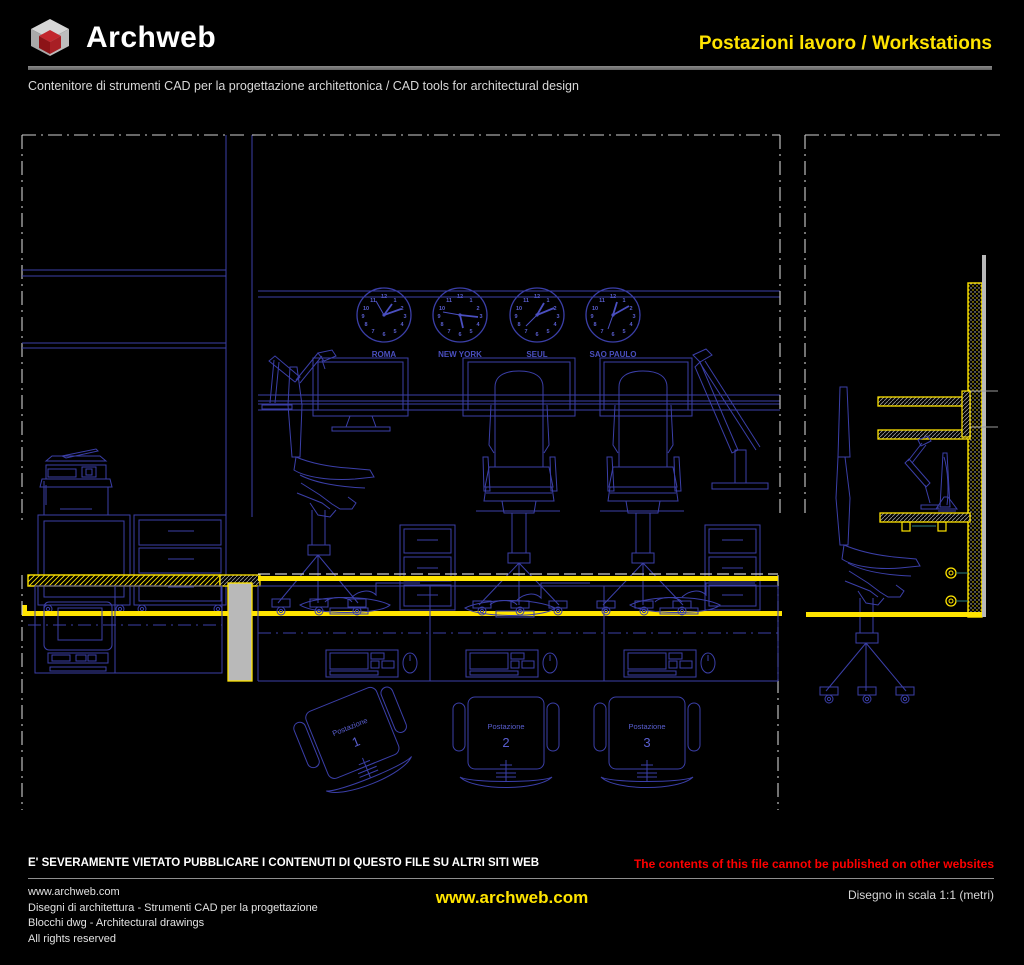 The width and height of the screenshot is (1024, 965). I want to click on brand-logo: Archweb, so click(122, 38).